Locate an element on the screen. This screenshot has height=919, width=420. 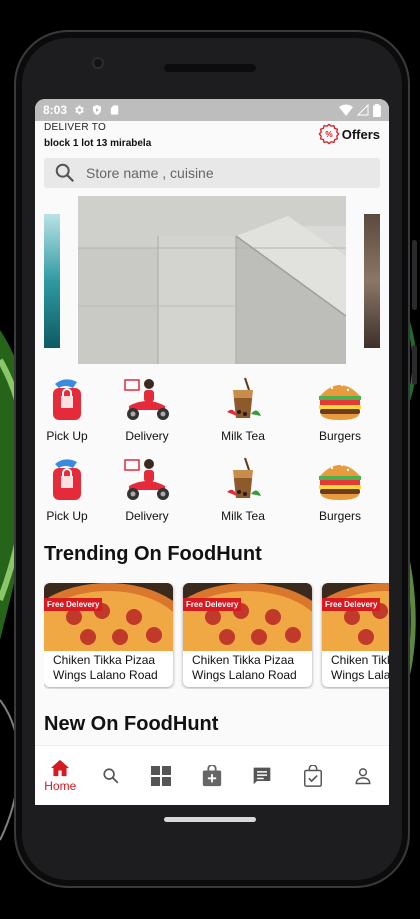
bottom-navigation: Home is located at coordinates (212, 775).